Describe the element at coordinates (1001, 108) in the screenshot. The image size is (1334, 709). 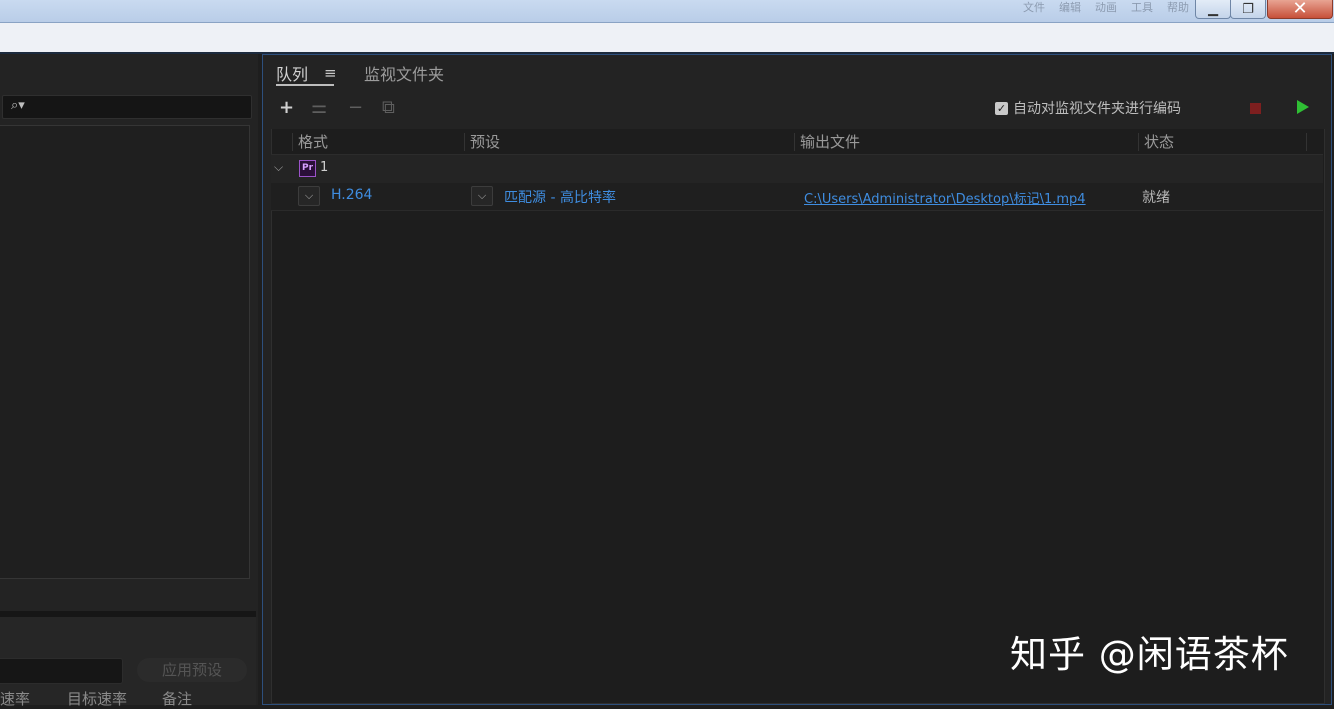
I see `auto-encode-checkbox: ✓` at that location.